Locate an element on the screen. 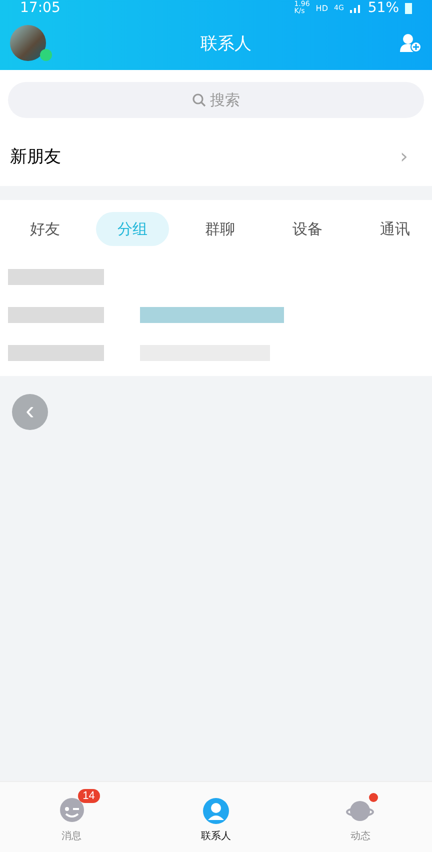 The width and height of the screenshot is (432, 852). nav-tab: 消息 14 is located at coordinates (72, 817).